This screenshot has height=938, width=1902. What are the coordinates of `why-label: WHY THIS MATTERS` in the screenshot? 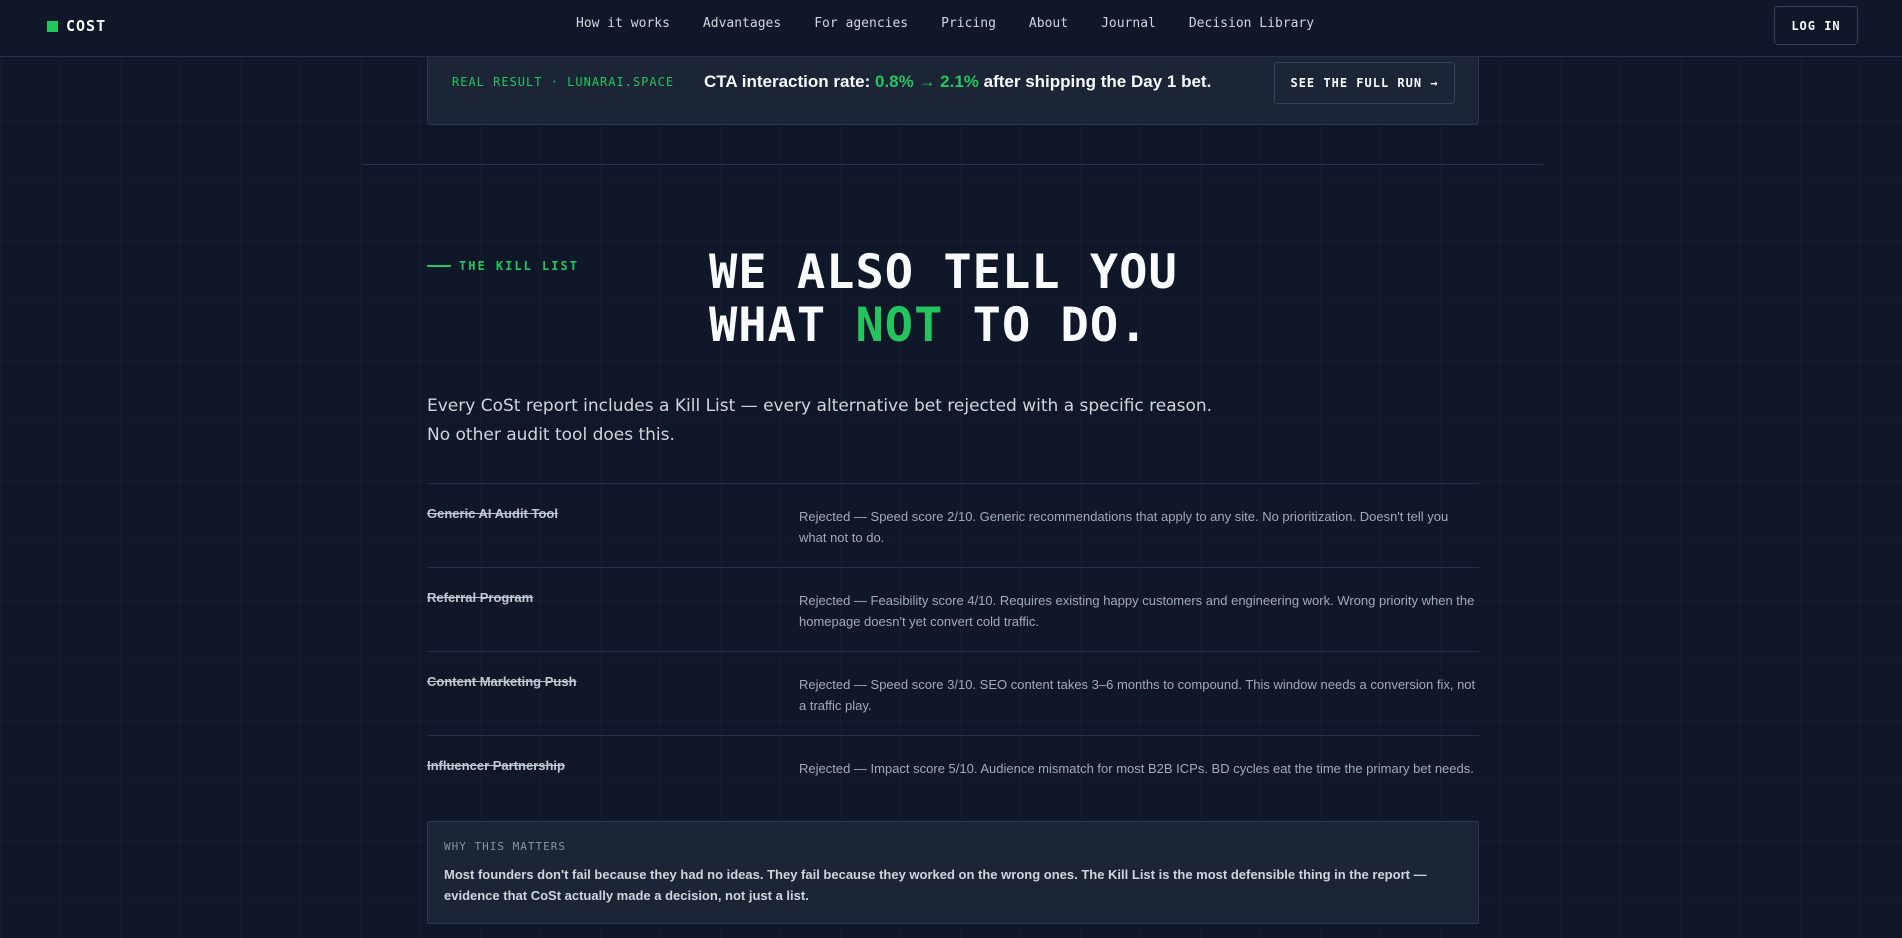 It's located at (505, 846).